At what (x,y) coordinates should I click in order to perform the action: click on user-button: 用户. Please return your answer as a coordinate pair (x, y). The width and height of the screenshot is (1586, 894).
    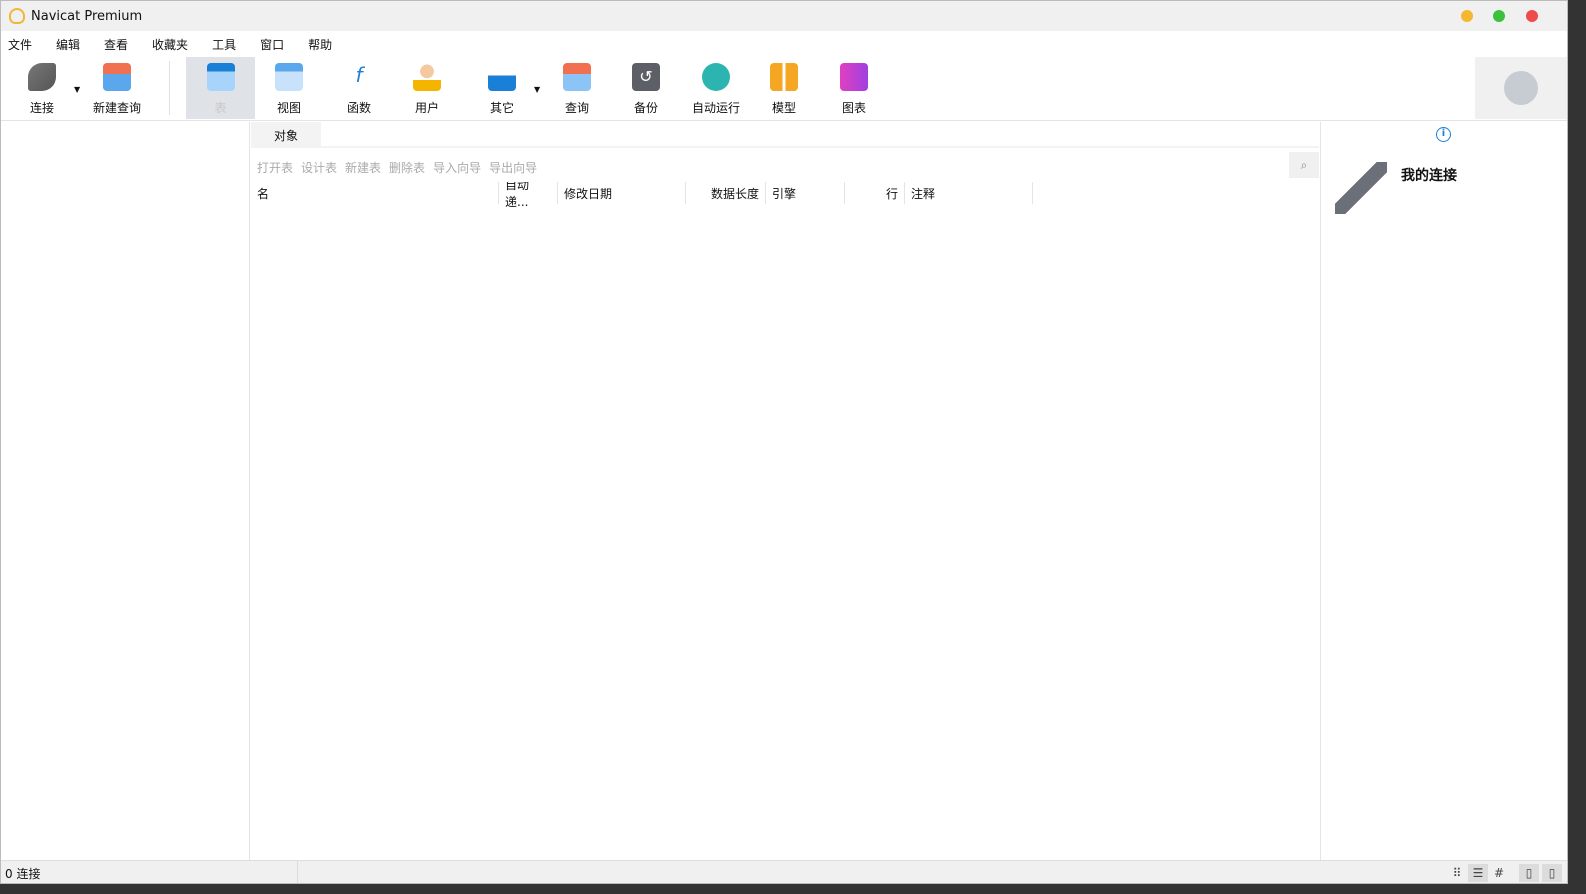
    Looking at the image, I should click on (427, 88).